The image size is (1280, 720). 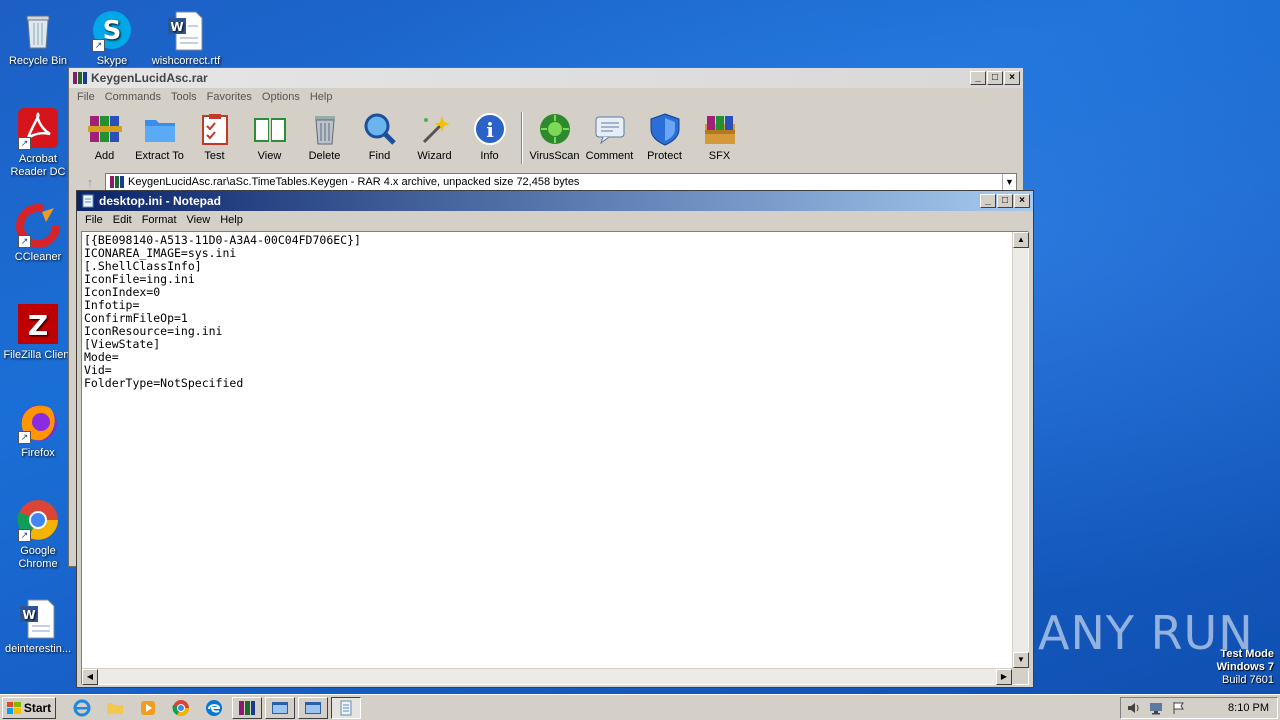 I want to click on desktop-icon-wishcorrect: W wishcorrect.rtf, so click(x=186, y=38).